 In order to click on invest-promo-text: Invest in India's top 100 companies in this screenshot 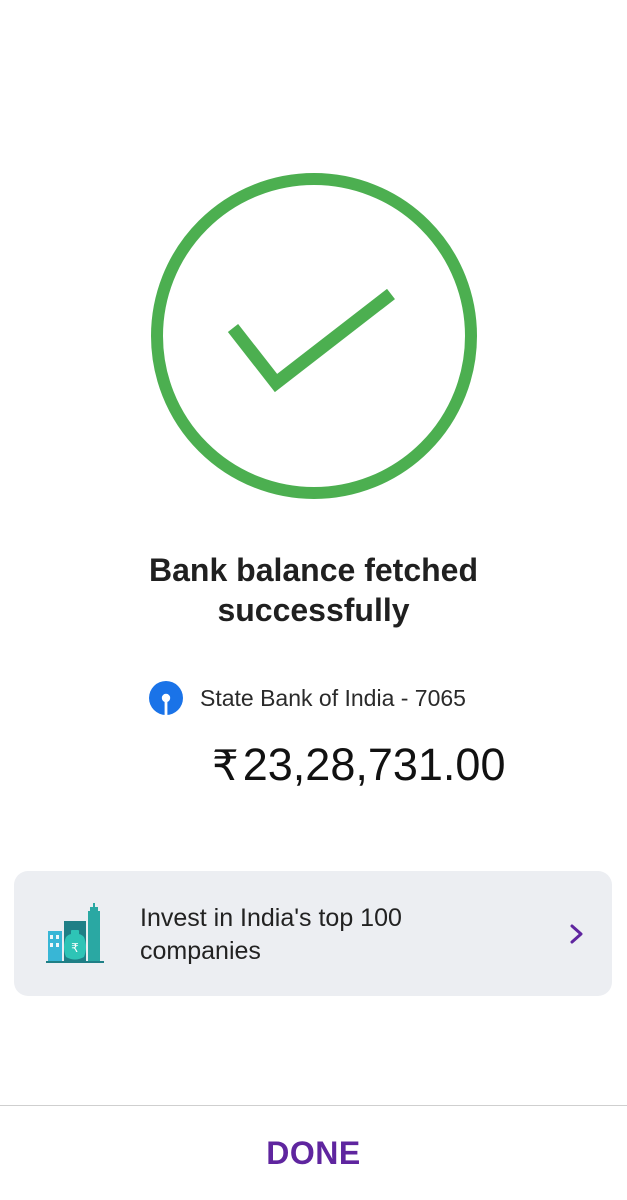, I will do `click(340, 935)`.